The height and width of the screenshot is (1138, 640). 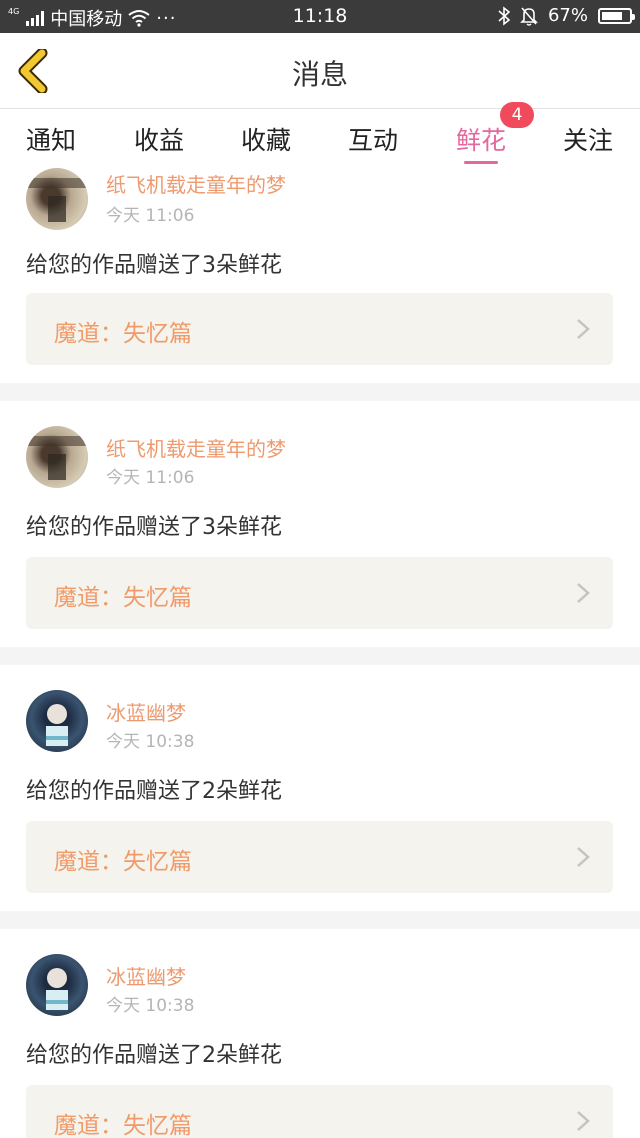 I want to click on tab-earnings: 收益, so click(x=159, y=139).